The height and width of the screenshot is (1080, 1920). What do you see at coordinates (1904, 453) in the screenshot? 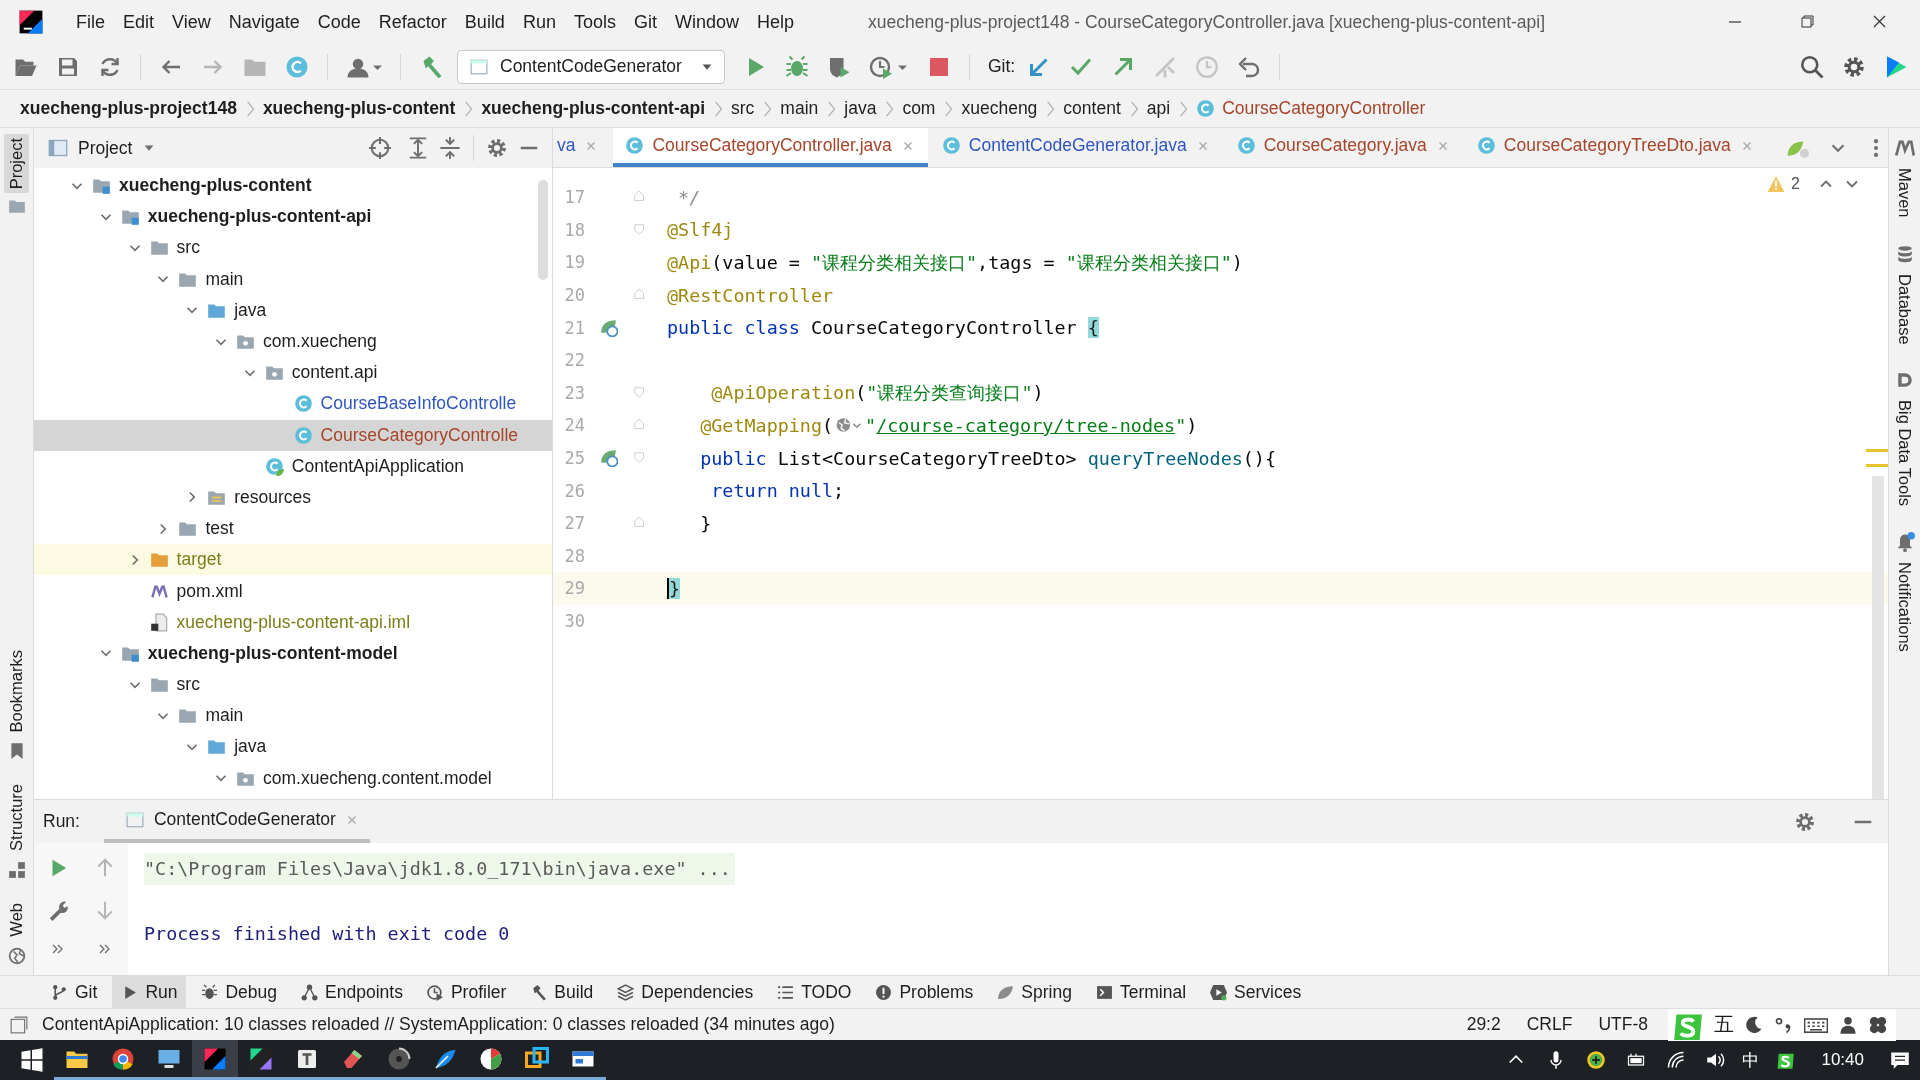
I see `tool-window-button: Big Data Tools` at bounding box center [1904, 453].